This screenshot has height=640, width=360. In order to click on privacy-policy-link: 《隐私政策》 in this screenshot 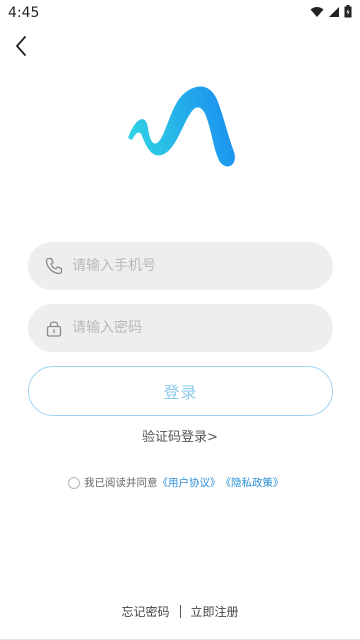, I will do `click(252, 482)`.